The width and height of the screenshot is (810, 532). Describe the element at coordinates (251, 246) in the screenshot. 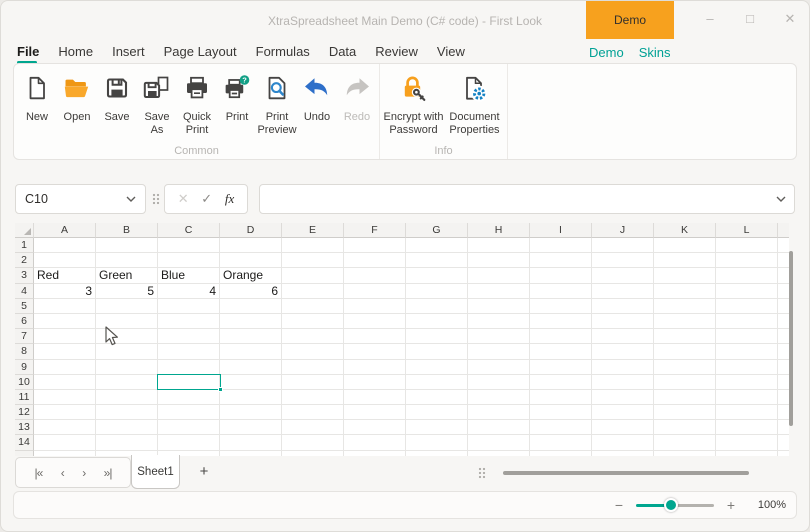

I see `cell-D1` at that location.